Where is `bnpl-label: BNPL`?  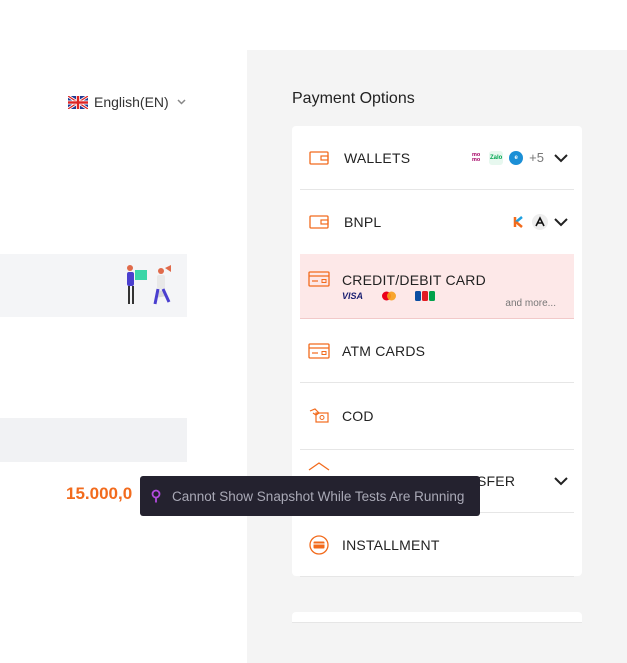 bnpl-label: BNPL is located at coordinates (363, 222).